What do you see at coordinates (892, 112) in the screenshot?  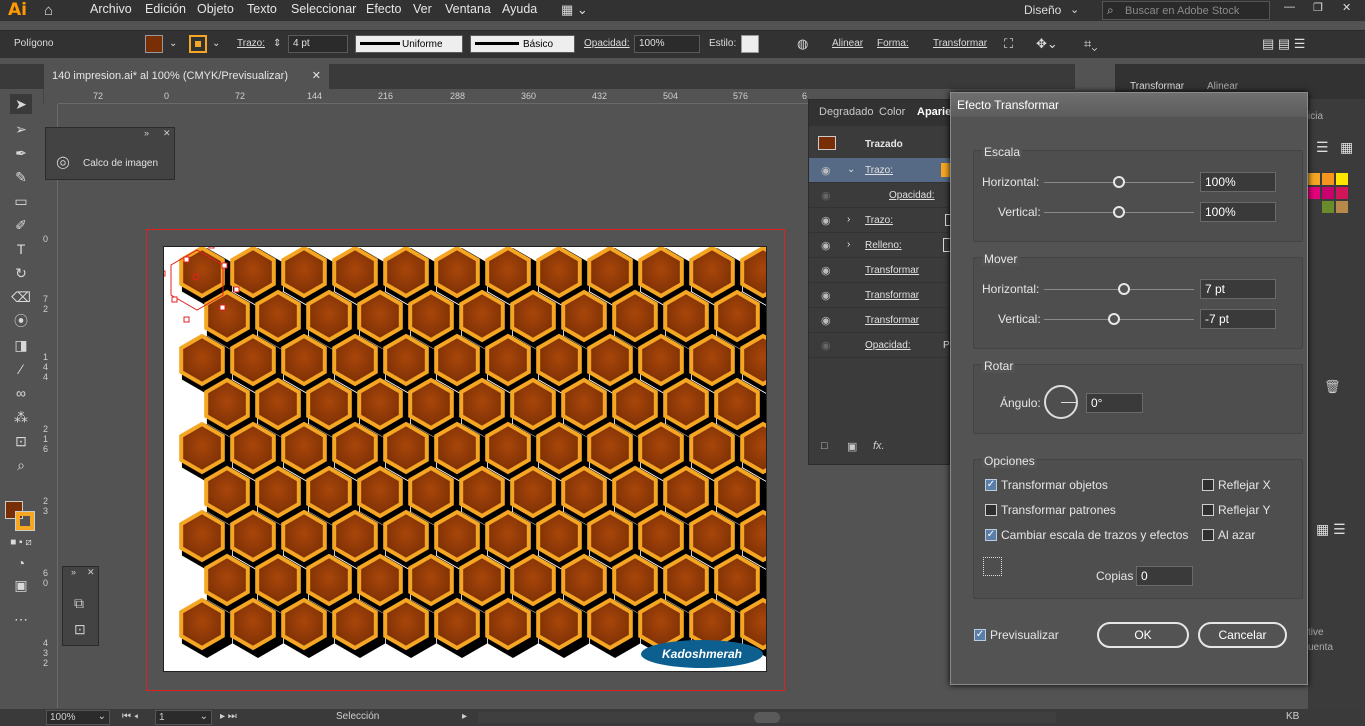 I see `tab-color: Color` at bounding box center [892, 112].